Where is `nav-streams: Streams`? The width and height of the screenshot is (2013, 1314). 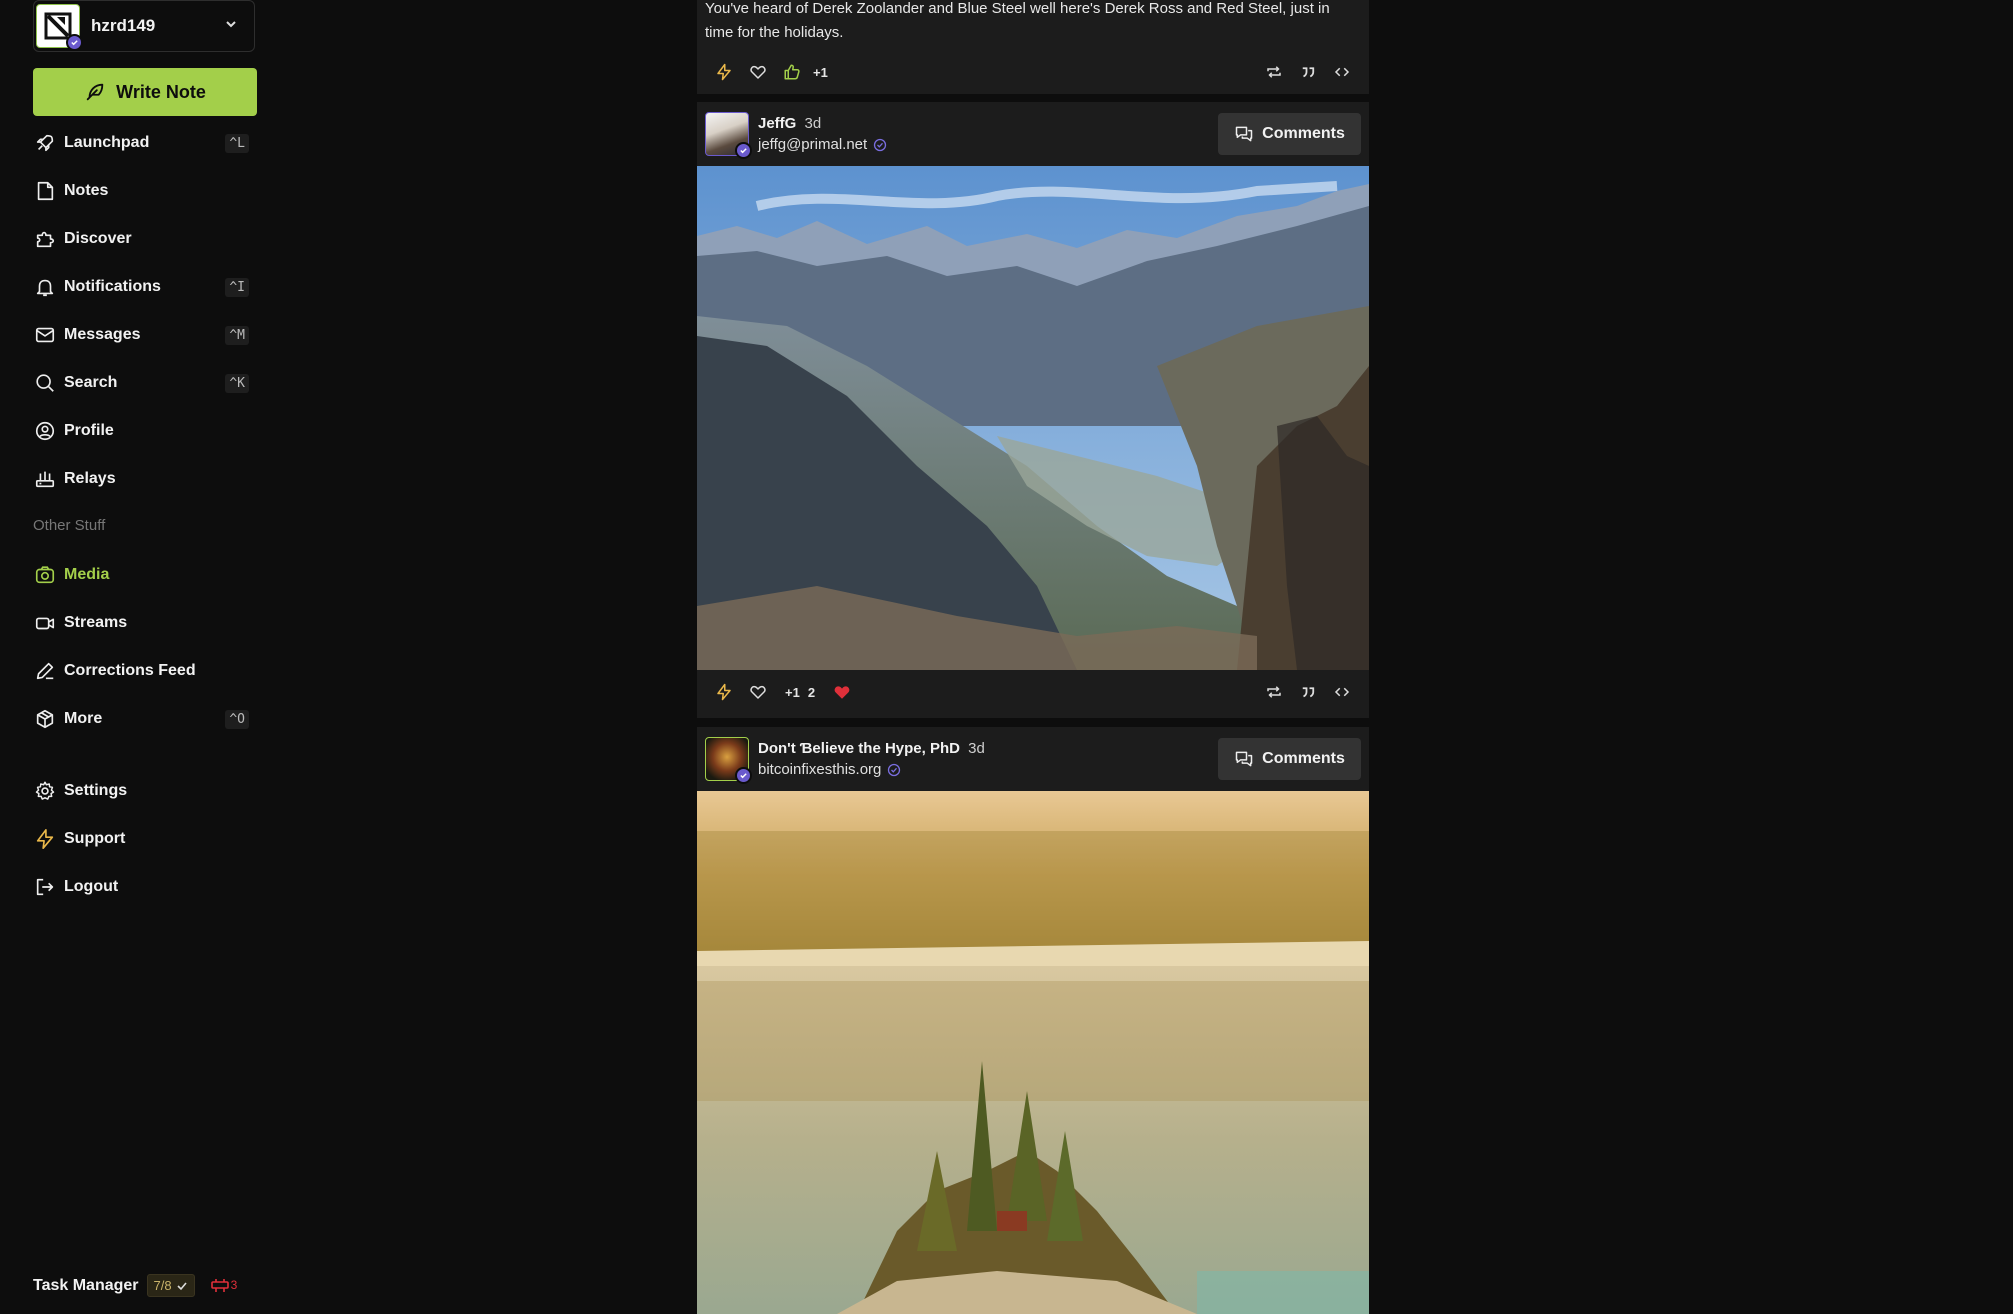 nav-streams: Streams is located at coordinates (145, 623).